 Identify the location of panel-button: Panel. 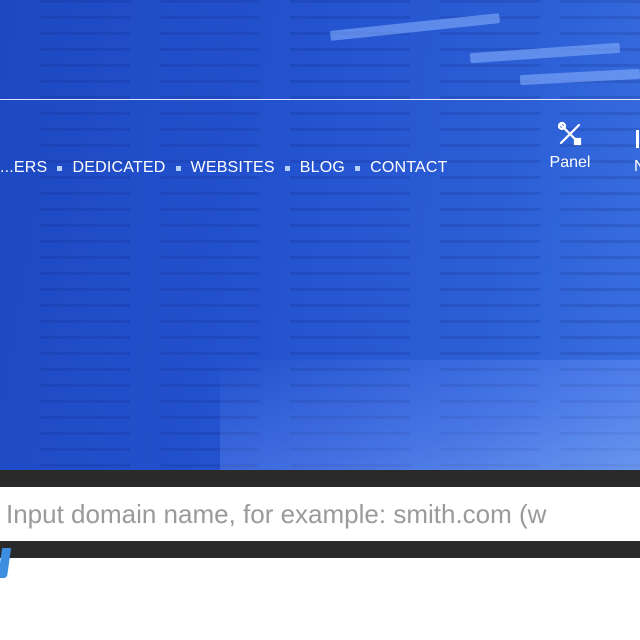
(570, 146).